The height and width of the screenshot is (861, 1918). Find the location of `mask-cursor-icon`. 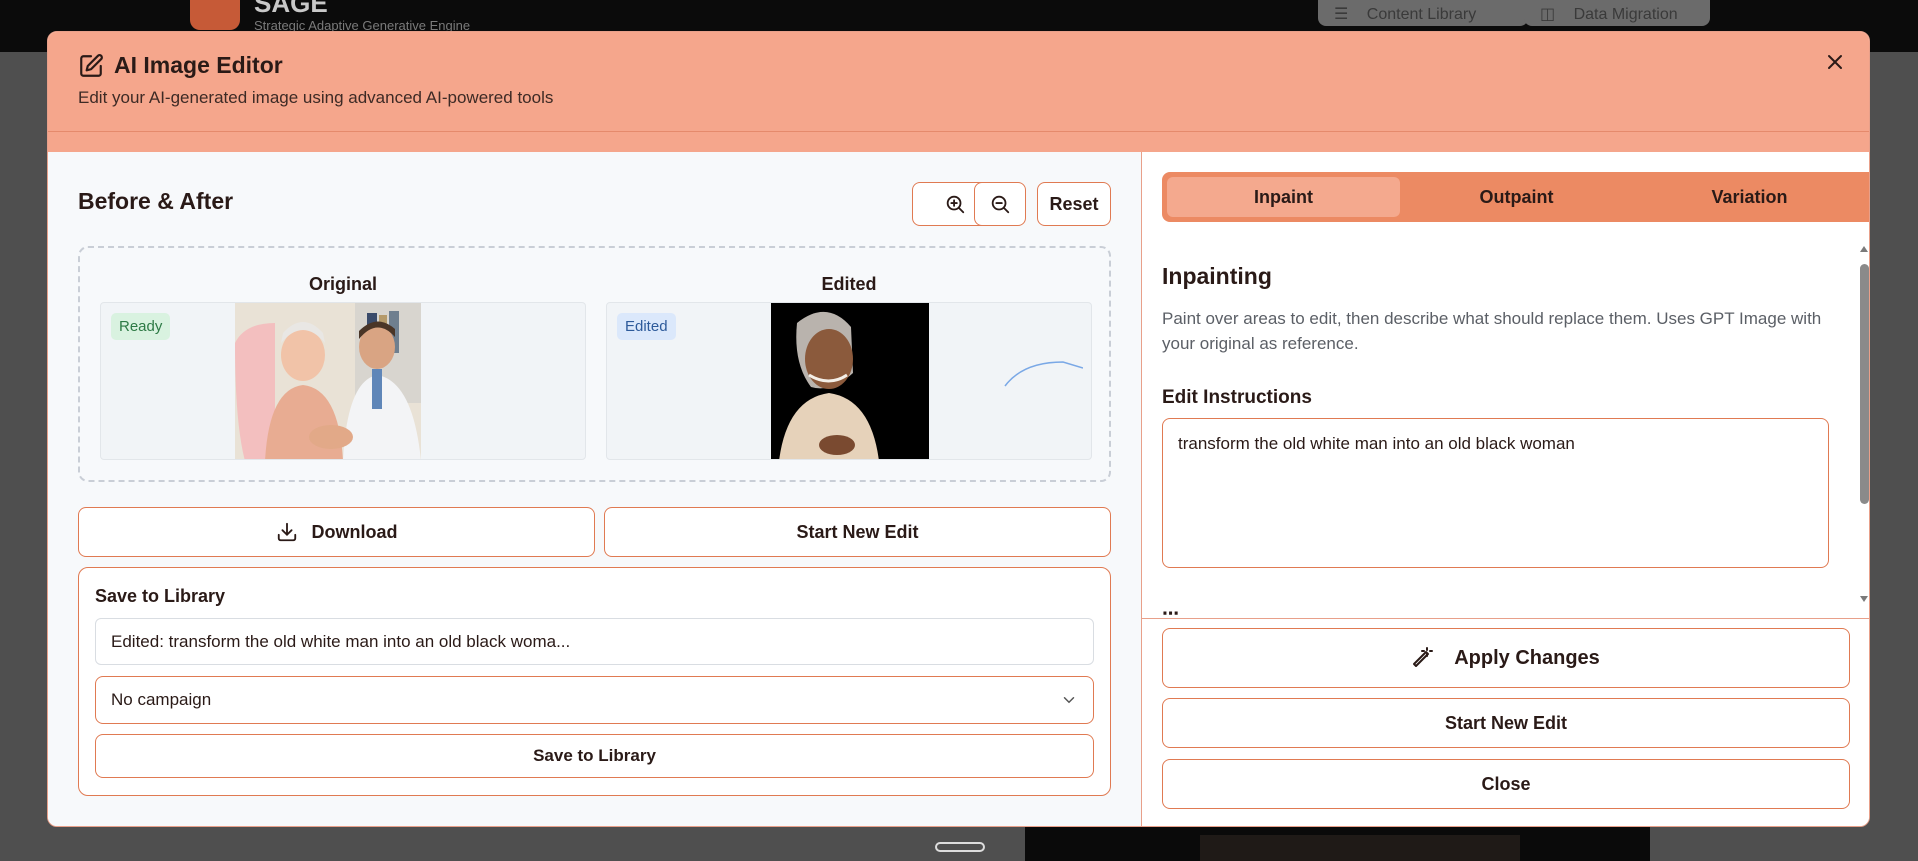

mask-cursor-icon is located at coordinates (1043, 374).